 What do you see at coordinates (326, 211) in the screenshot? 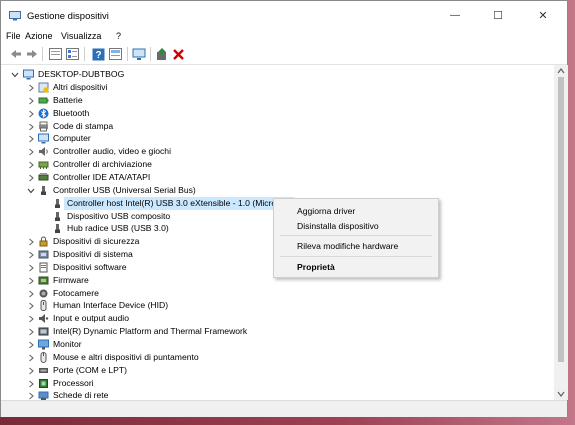
I see `ctx-update-driver-label: Aggiorna driver` at bounding box center [326, 211].